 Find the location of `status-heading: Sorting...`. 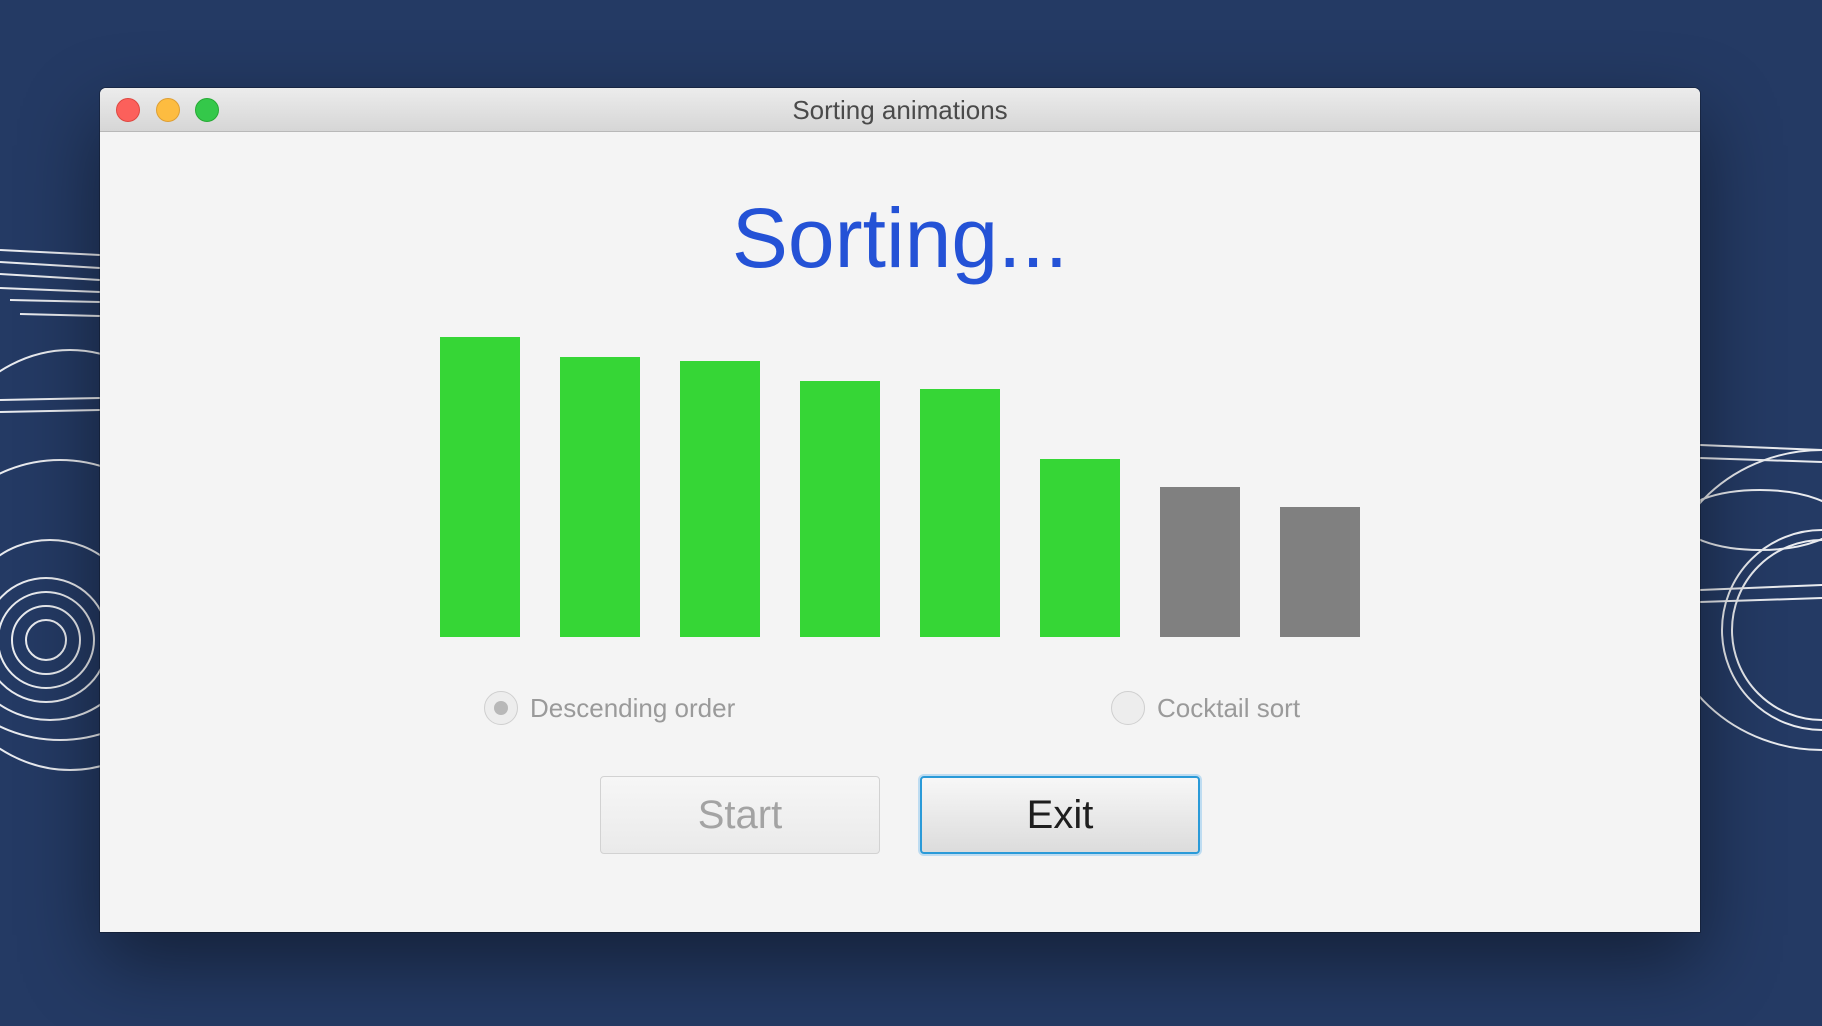

status-heading: Sorting... is located at coordinates (900, 238).